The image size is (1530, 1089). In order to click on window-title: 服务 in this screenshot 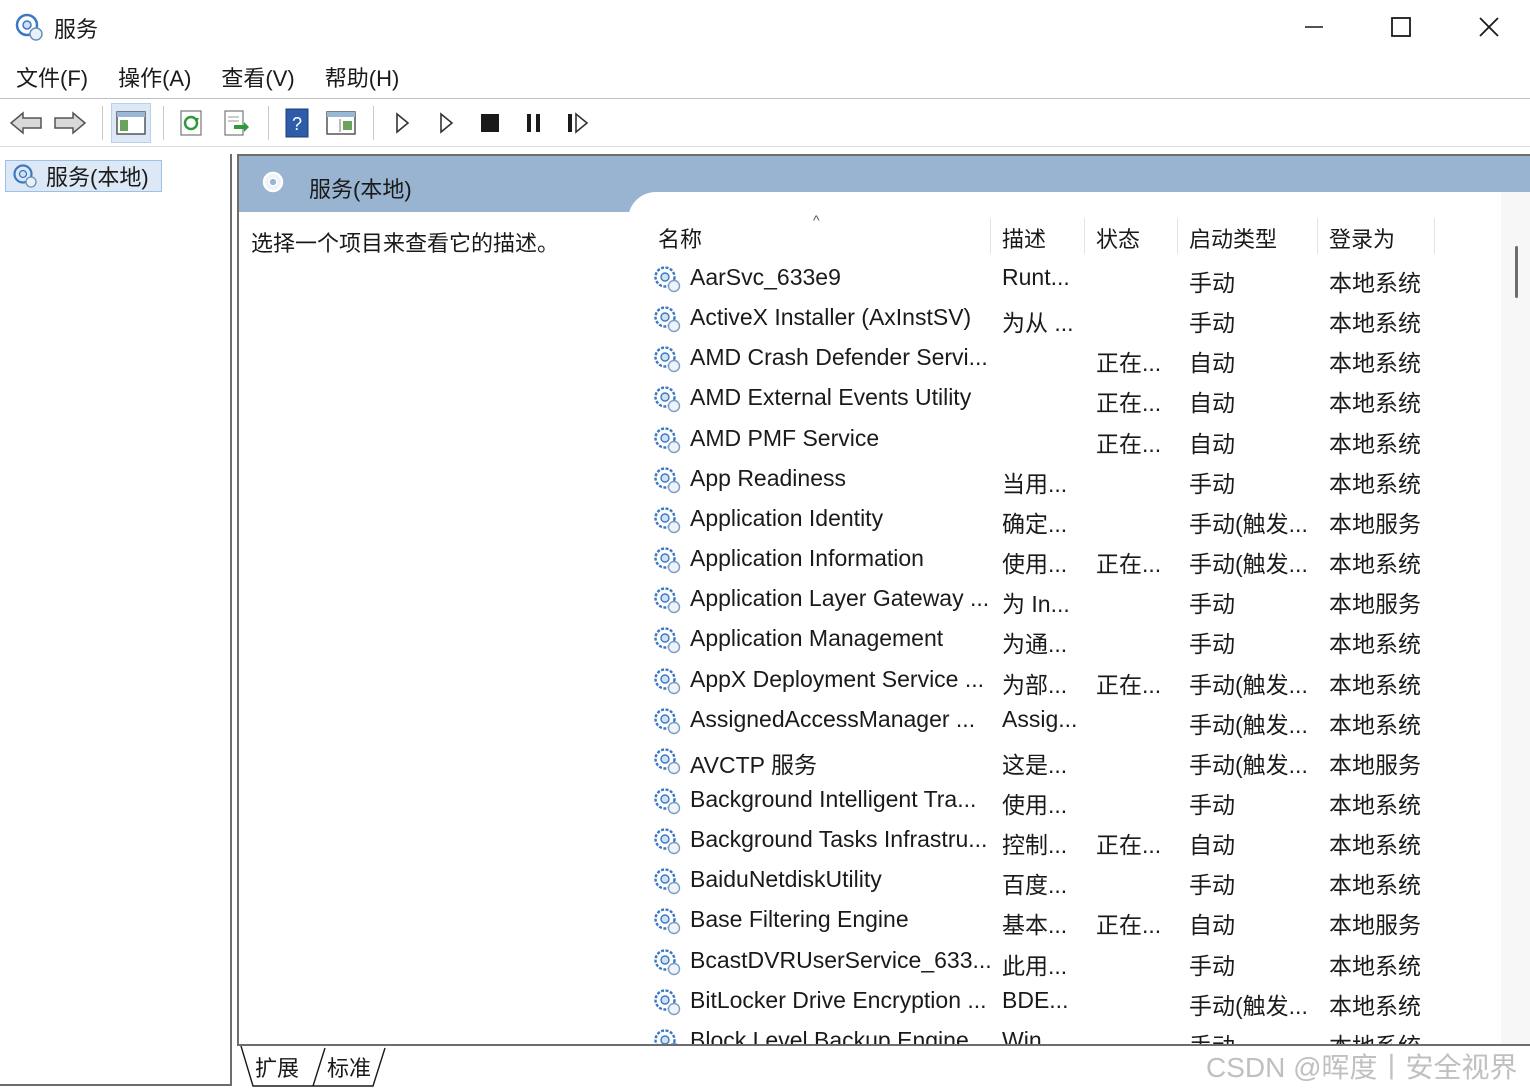, I will do `click(76, 29)`.